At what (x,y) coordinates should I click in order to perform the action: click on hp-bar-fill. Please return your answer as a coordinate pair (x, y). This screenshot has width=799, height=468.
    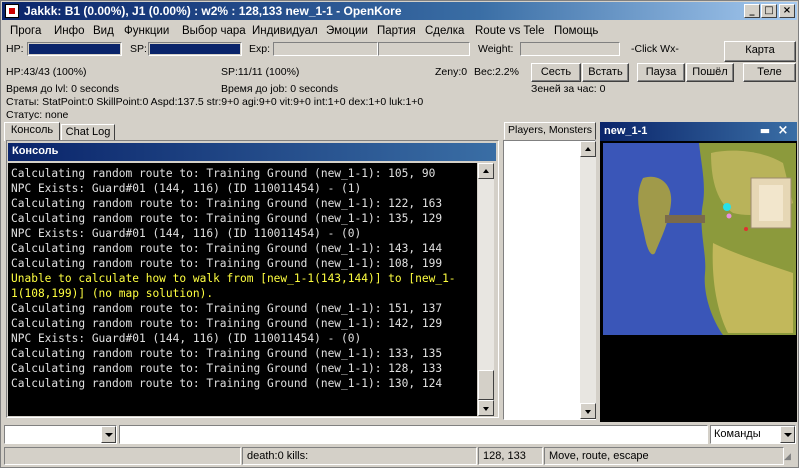
    Looking at the image, I should click on (74, 49).